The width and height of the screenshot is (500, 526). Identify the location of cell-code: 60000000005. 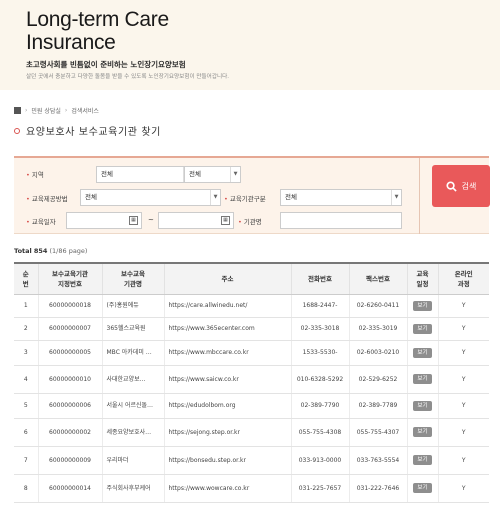
(69, 353).